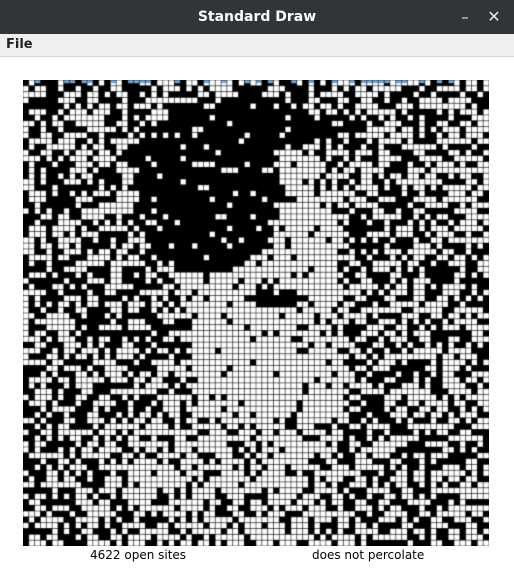 This screenshot has height=570, width=514. What do you see at coordinates (368, 555) in the screenshot?
I see `percolation-status: does not percolate` at bounding box center [368, 555].